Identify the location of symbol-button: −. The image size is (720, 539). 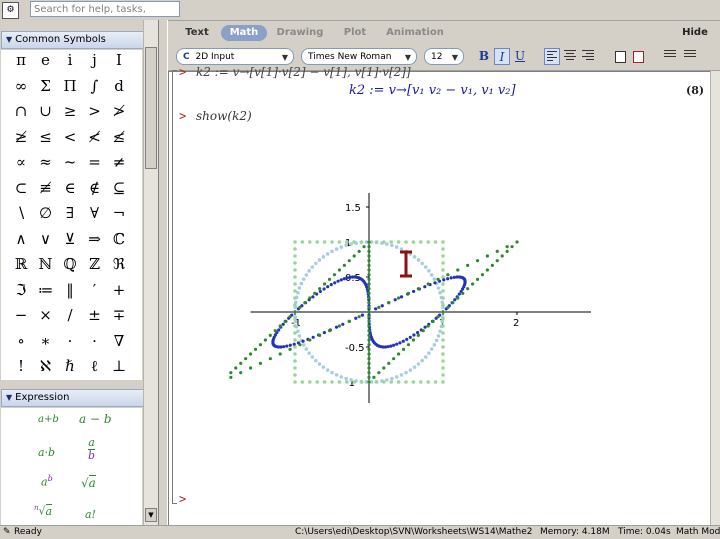
(21, 315).